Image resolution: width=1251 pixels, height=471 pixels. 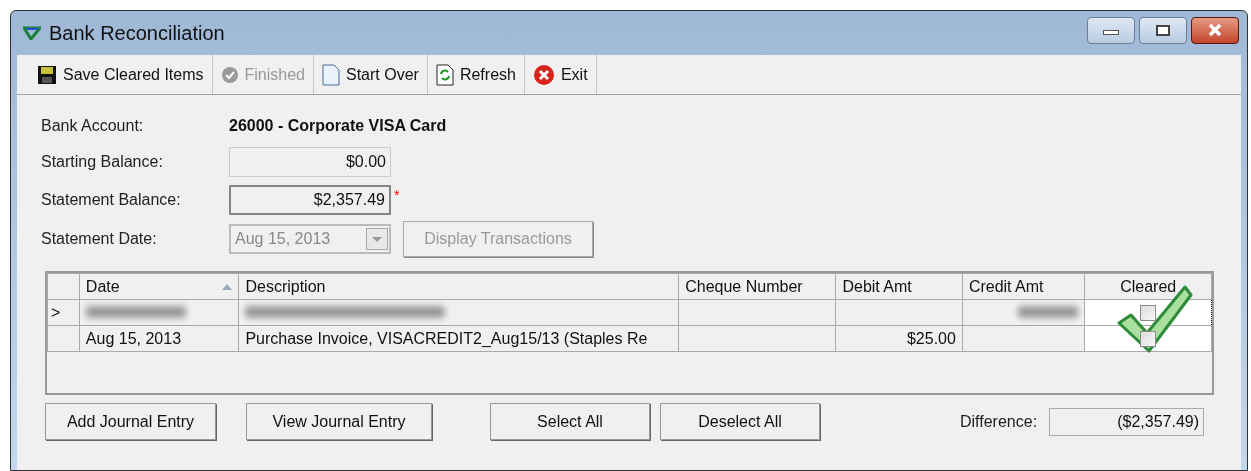 What do you see at coordinates (476, 74) in the screenshot?
I see `toolbar-button: Refresh` at bounding box center [476, 74].